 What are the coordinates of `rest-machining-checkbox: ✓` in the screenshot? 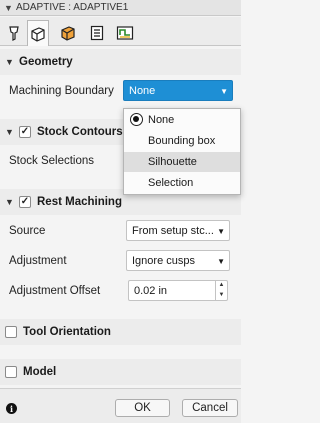 It's located at (25, 202).